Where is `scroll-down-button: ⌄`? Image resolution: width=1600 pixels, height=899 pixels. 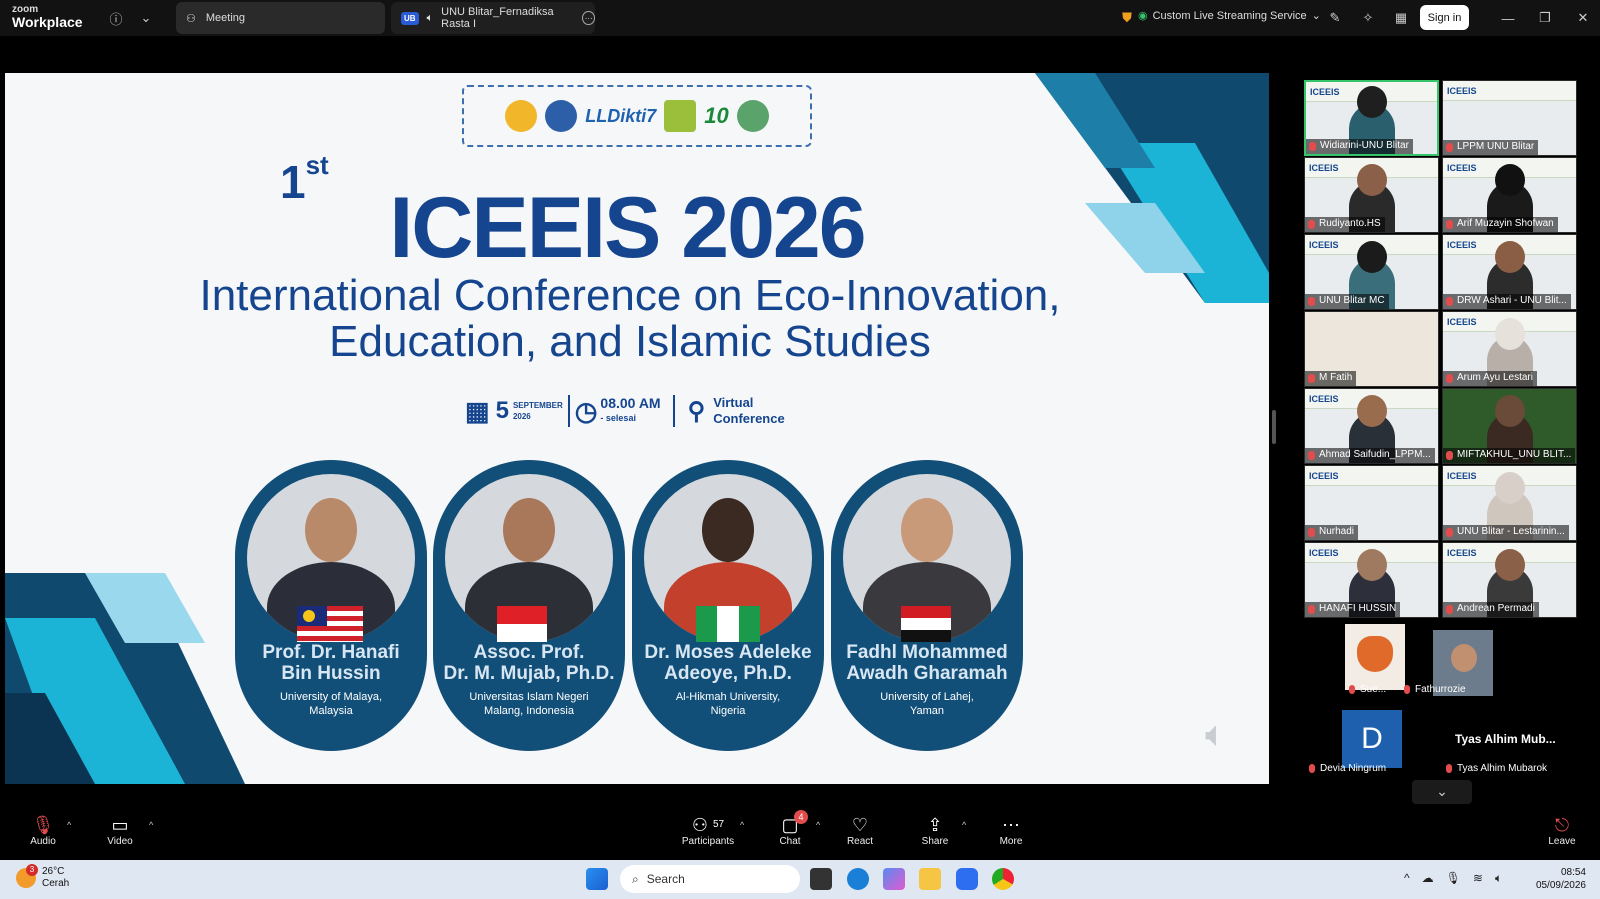
scroll-down-button: ⌄ is located at coordinates (1442, 792).